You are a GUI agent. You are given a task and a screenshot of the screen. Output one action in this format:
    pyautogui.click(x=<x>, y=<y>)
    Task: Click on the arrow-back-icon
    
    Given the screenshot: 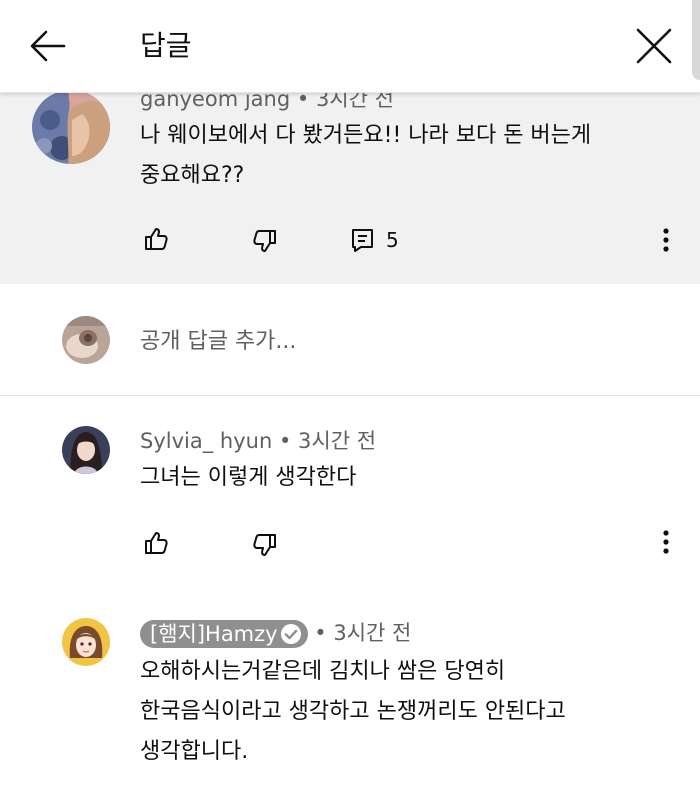 What is the action you would take?
    pyautogui.click(x=48, y=46)
    